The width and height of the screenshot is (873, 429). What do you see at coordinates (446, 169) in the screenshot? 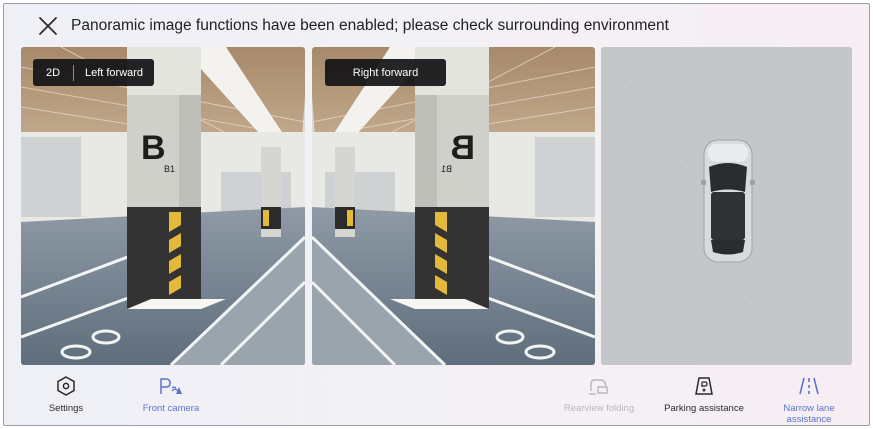
I see `pillar-sub-label-mirrored: B1` at bounding box center [446, 169].